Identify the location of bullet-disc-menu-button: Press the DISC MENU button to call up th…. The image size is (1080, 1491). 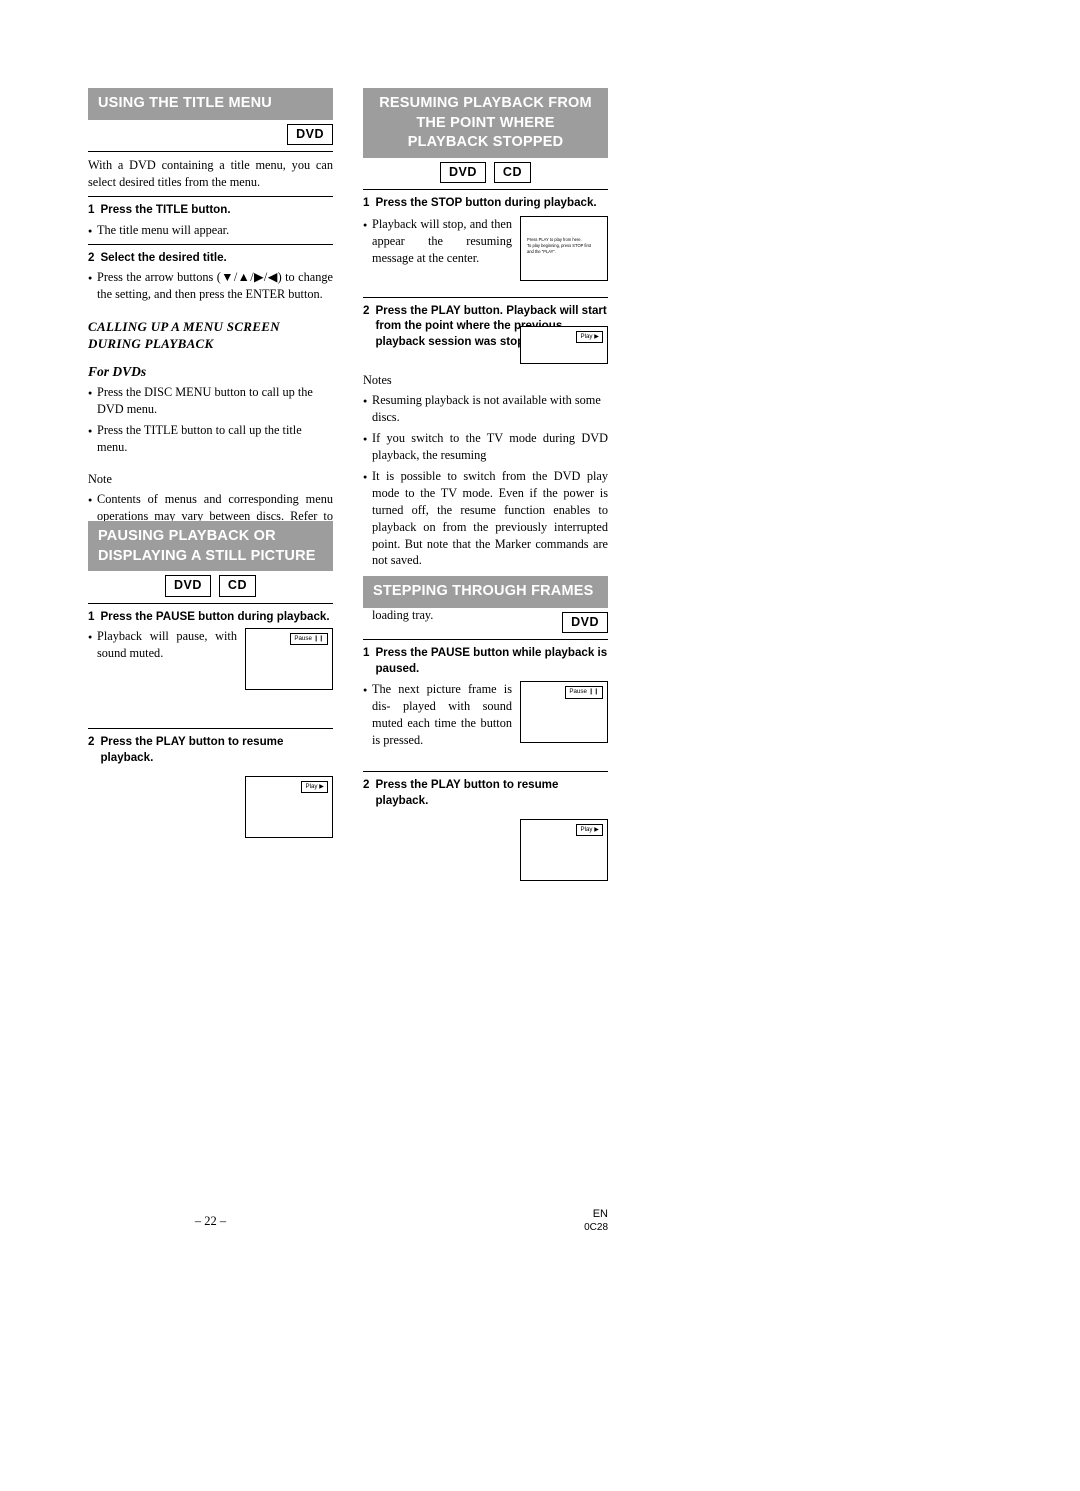
(210, 401).